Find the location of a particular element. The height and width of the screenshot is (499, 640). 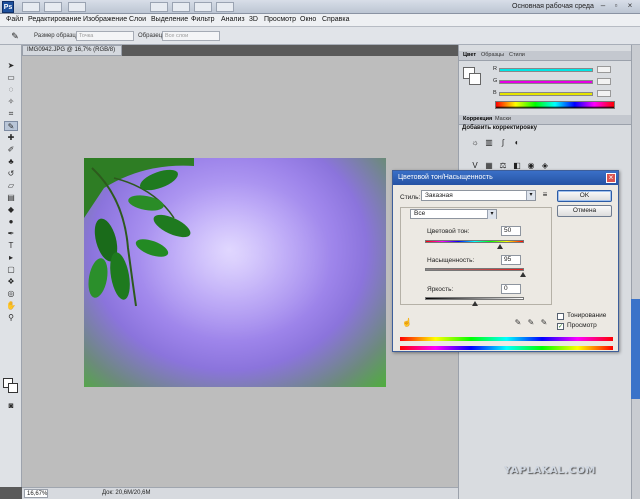

saturation-input: 95 is located at coordinates (511, 260).